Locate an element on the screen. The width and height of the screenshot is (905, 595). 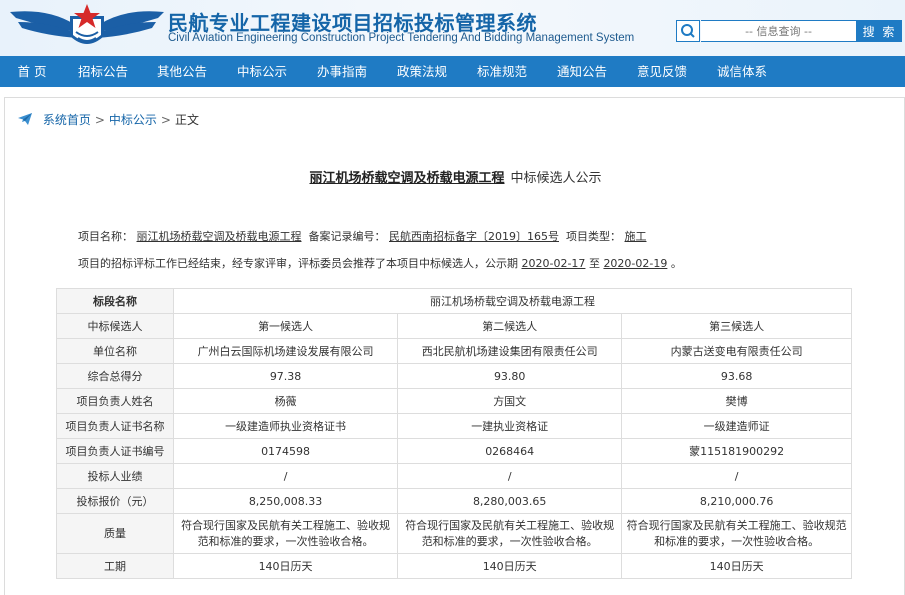
section-label: 标段名称 is located at coordinates (115, 301).